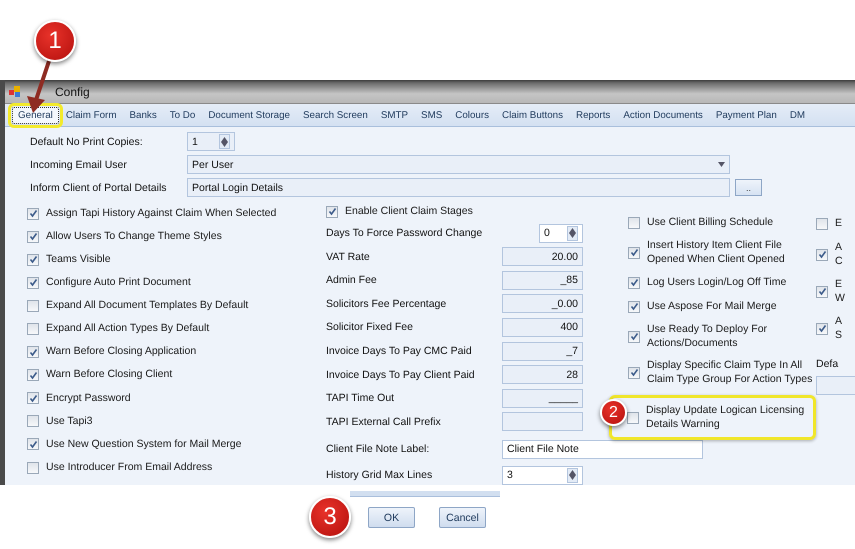 This screenshot has width=855, height=549. What do you see at coordinates (394, 115) in the screenshot?
I see `tab: SMTP` at bounding box center [394, 115].